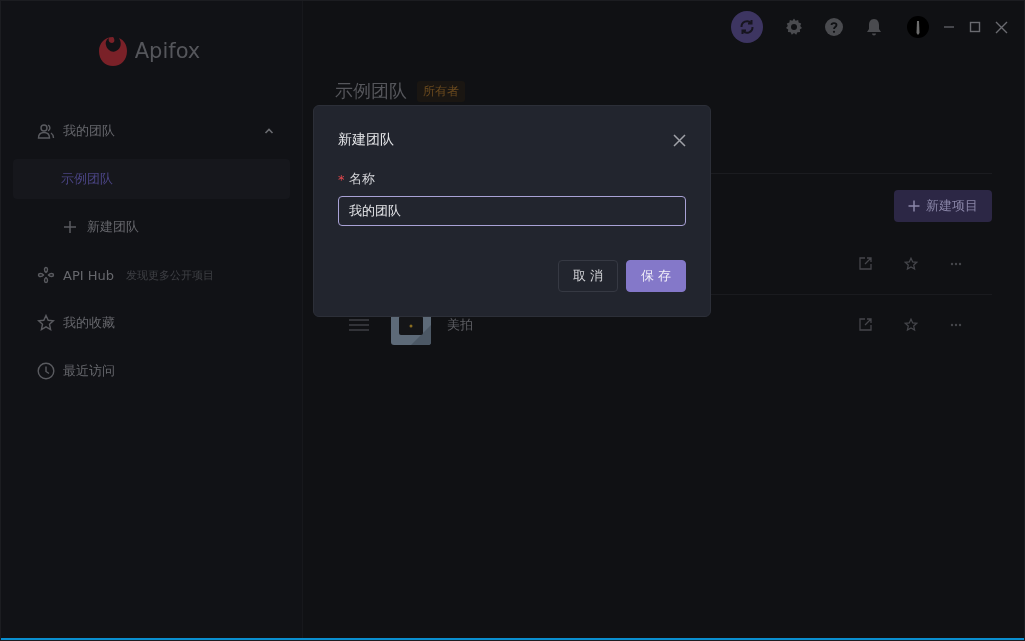  I want to click on sync-icon, so click(747, 27).